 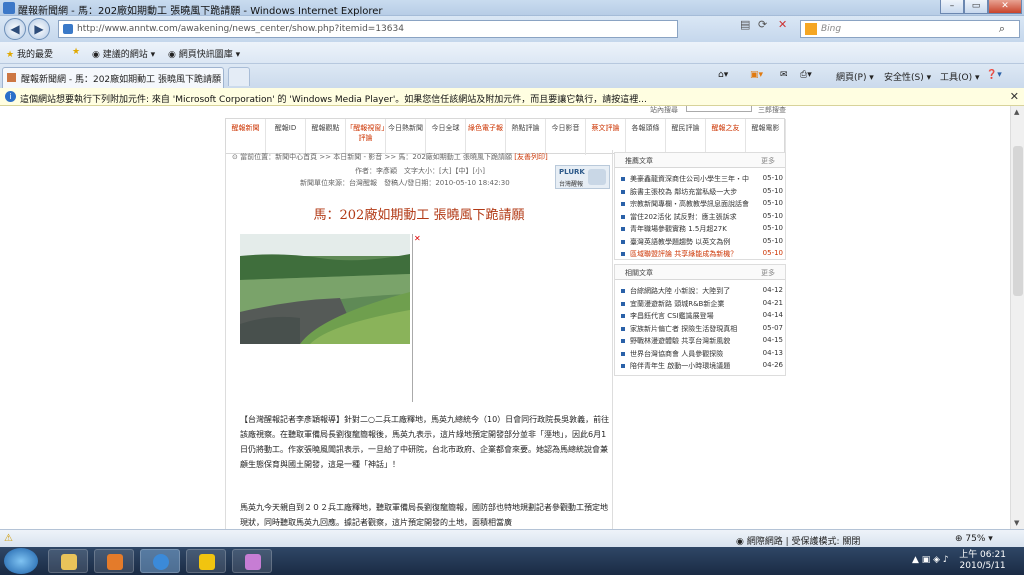 I want to click on refresh-icon: ⟳, so click(x=762, y=24).